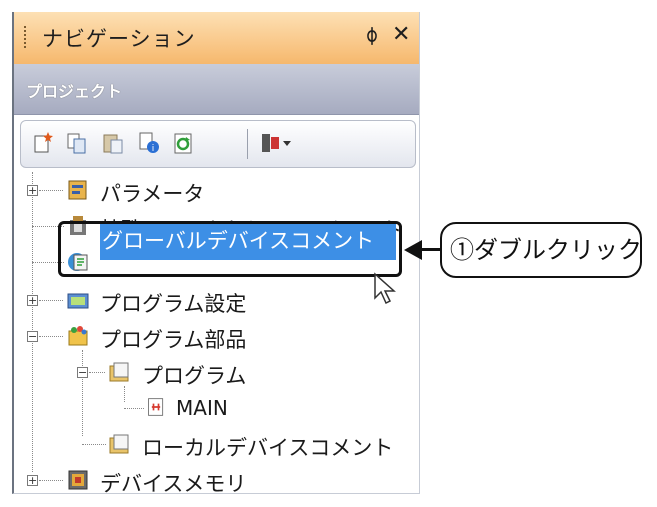  What do you see at coordinates (430, 249) in the screenshot?
I see `callout-arrow` at bounding box center [430, 249].